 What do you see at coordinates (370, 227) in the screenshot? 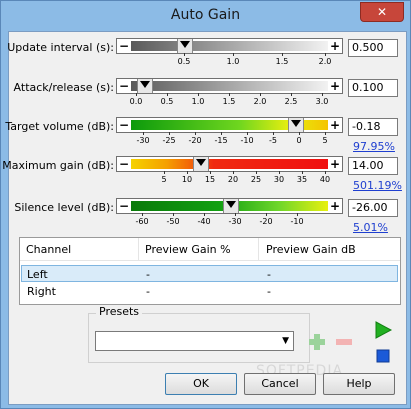
I see `silence-level-percent-link: 5.01%` at bounding box center [370, 227].